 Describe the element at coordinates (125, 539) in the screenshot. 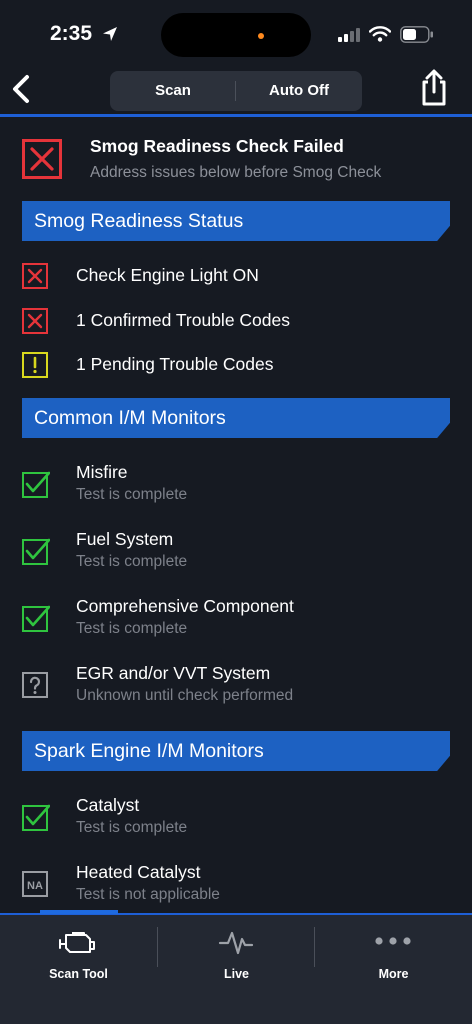

I see `monitor-fuel-system-label: Fuel System` at that location.